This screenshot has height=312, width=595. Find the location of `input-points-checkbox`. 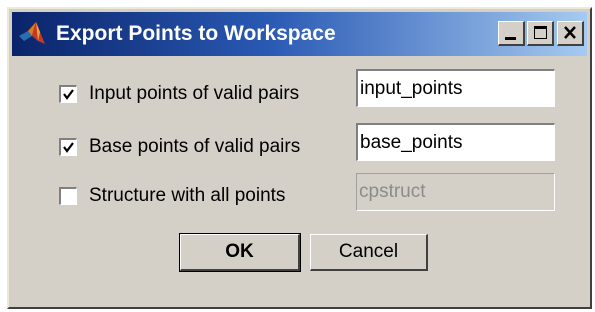

input-points-checkbox is located at coordinates (68, 94).